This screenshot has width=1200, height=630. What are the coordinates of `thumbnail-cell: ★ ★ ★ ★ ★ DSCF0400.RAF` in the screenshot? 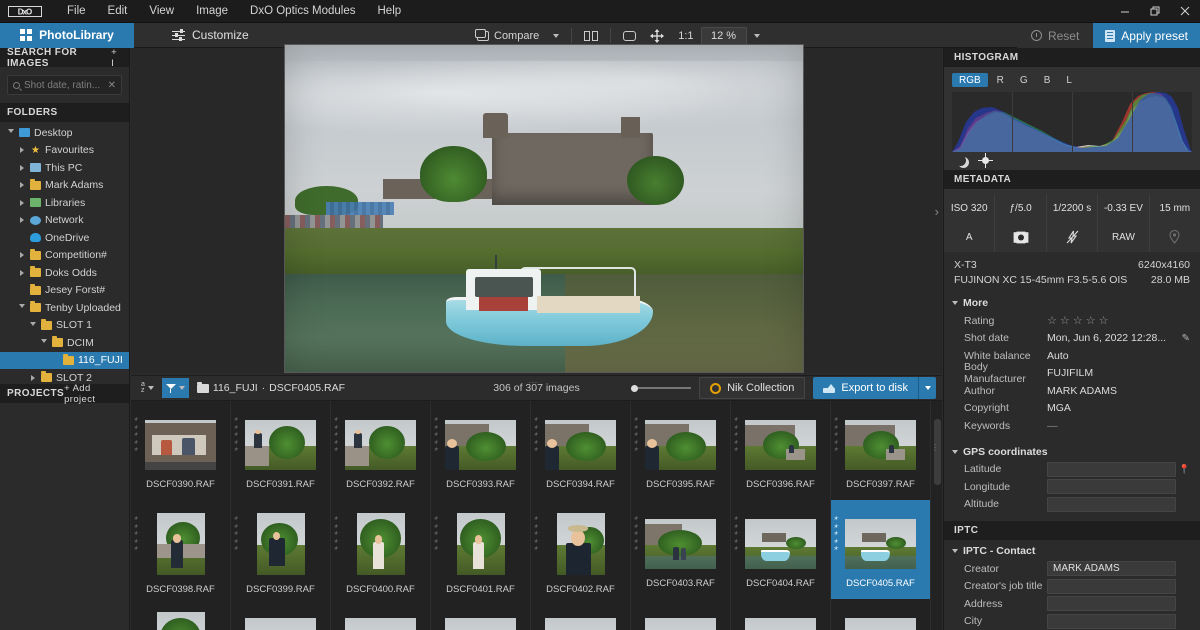 It's located at (381, 549).